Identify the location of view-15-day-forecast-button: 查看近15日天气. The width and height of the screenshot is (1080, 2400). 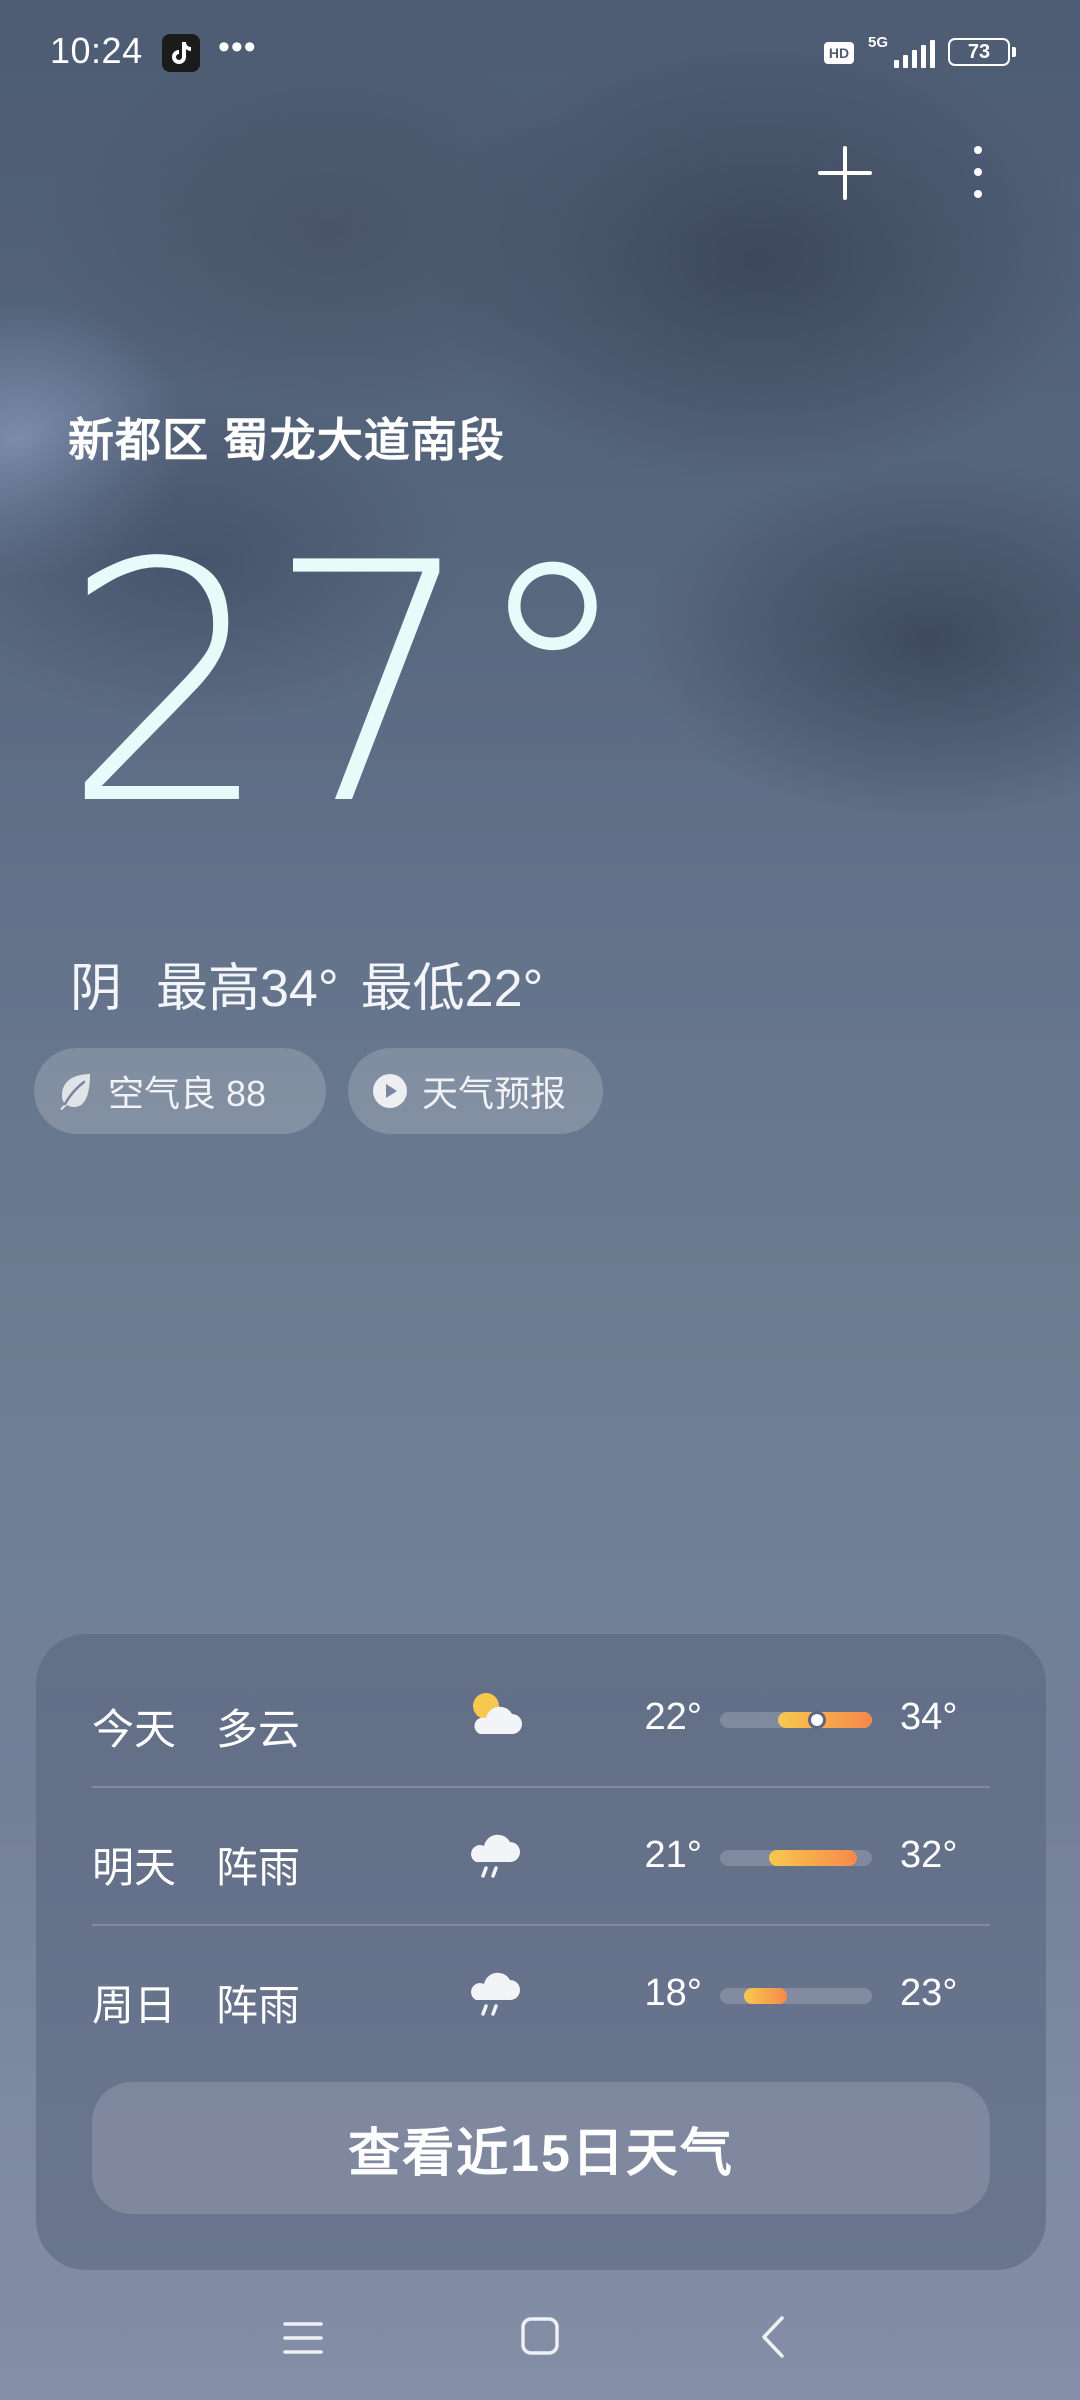
(541, 2148).